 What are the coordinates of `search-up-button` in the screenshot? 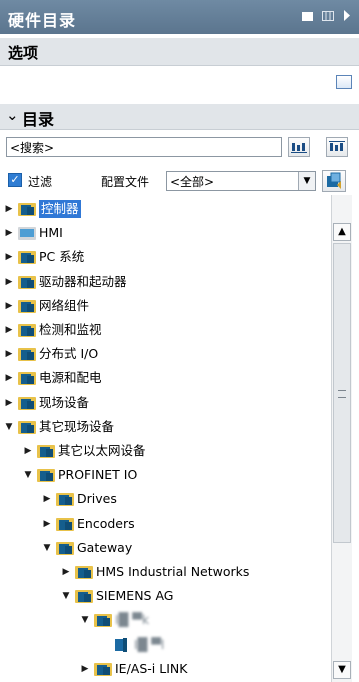 It's located at (337, 147).